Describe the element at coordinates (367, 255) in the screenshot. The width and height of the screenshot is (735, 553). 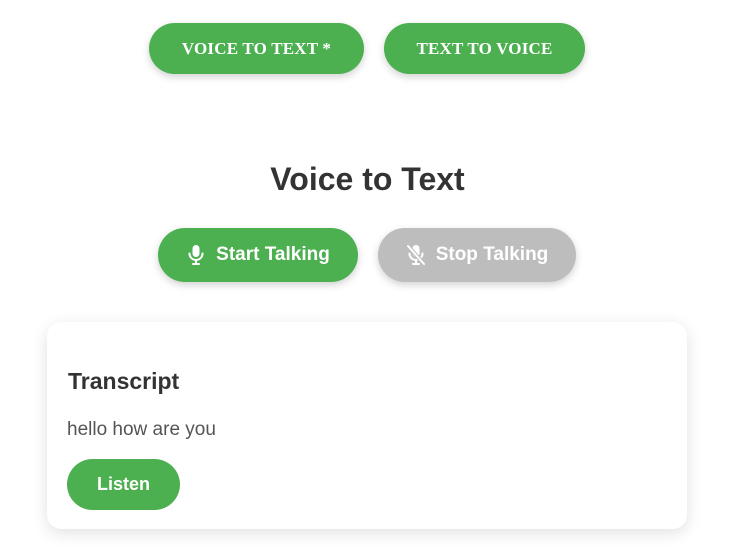
I see `talk-controls: Start Talking Stop Talking` at that location.